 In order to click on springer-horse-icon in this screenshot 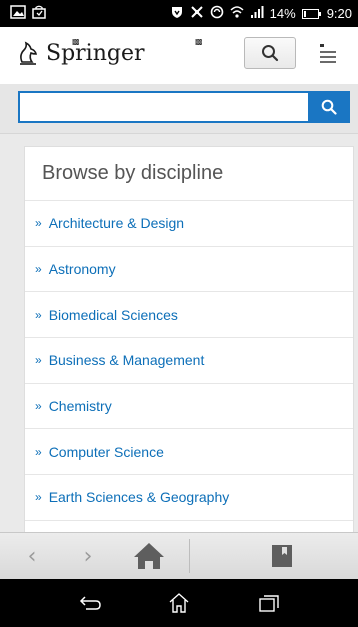, I will do `click(29, 53)`.